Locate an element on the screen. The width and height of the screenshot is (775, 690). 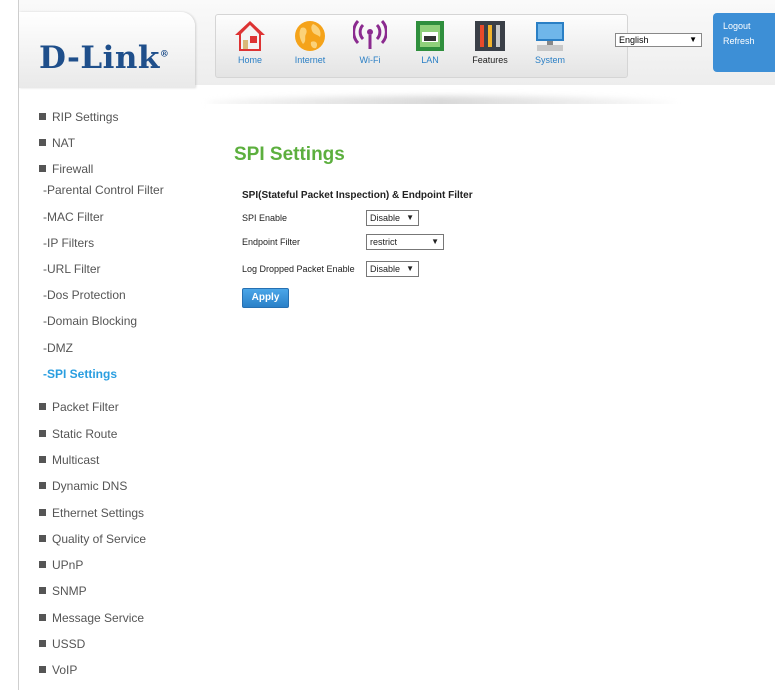
sidebar-item-dos-protection: -Dos Protection is located at coordinates (84, 295).